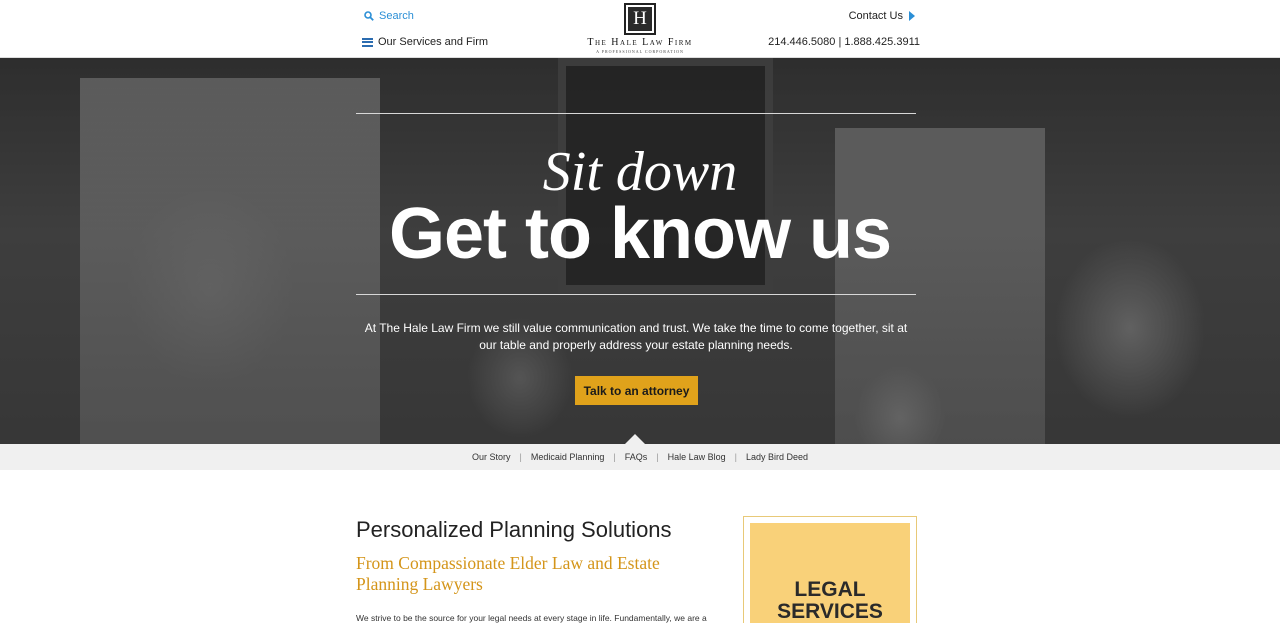 The width and height of the screenshot is (1280, 623). I want to click on search-link: Search, so click(389, 16).